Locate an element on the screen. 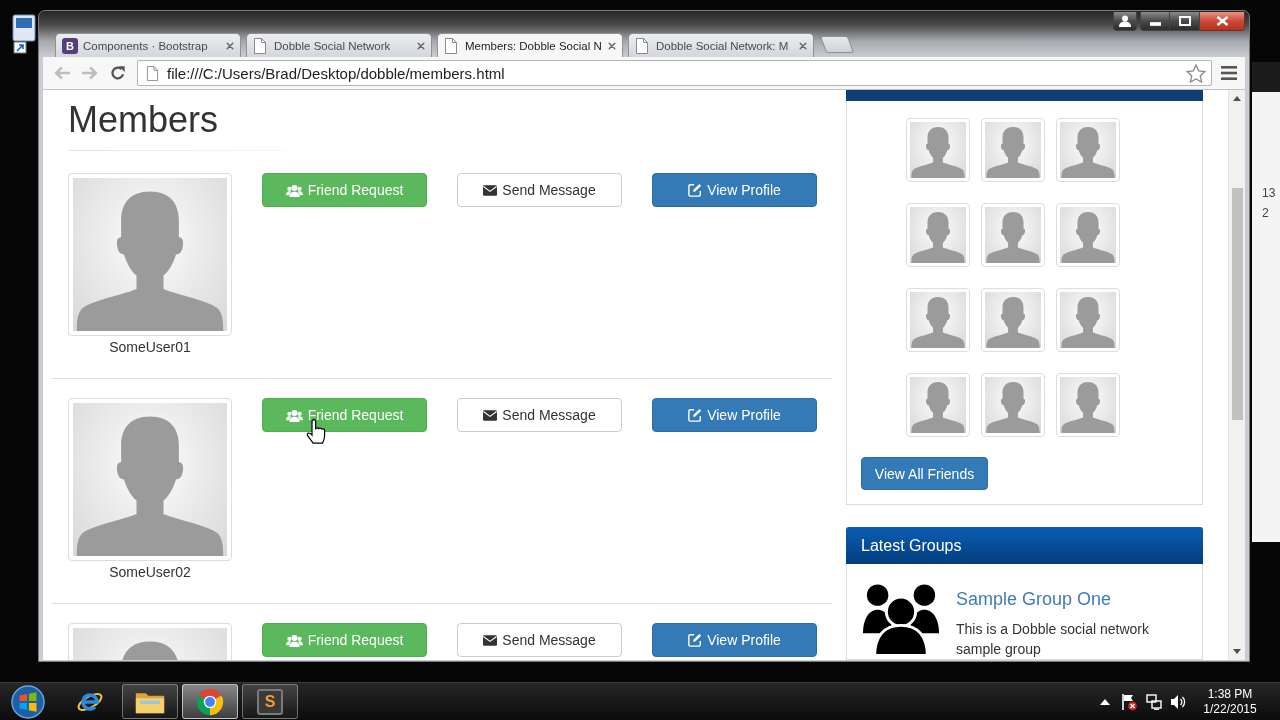 The width and height of the screenshot is (1280, 720). close-button is located at coordinates (1222, 21).